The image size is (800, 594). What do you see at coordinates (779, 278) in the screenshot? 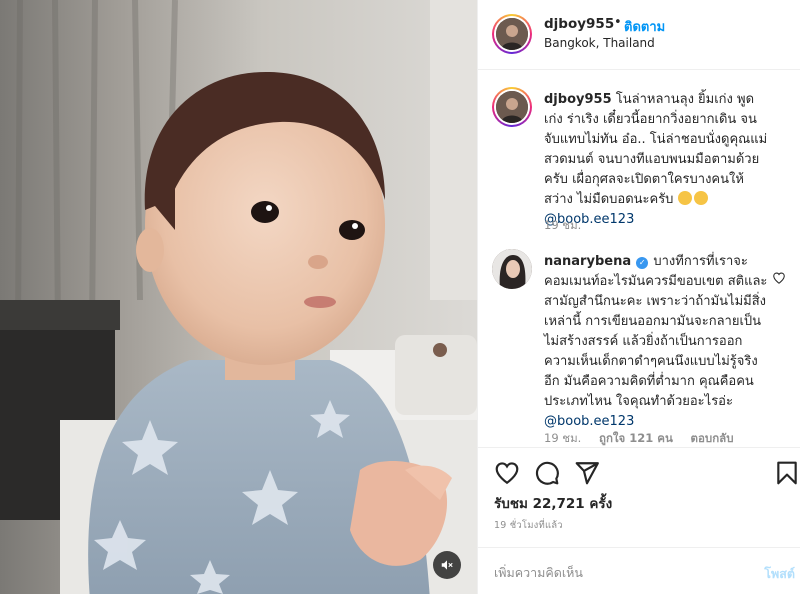
I see `comment-like-heart-icon` at bounding box center [779, 278].